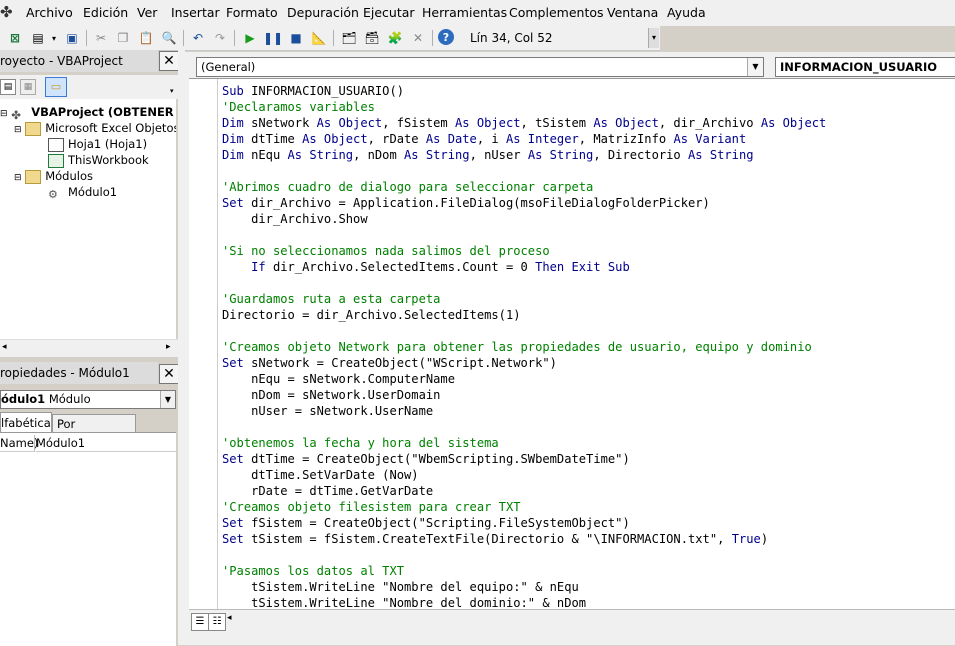  I want to click on tree-item-excel-objects: ⊟ Microsoft Excel Objetos, so click(95, 128).